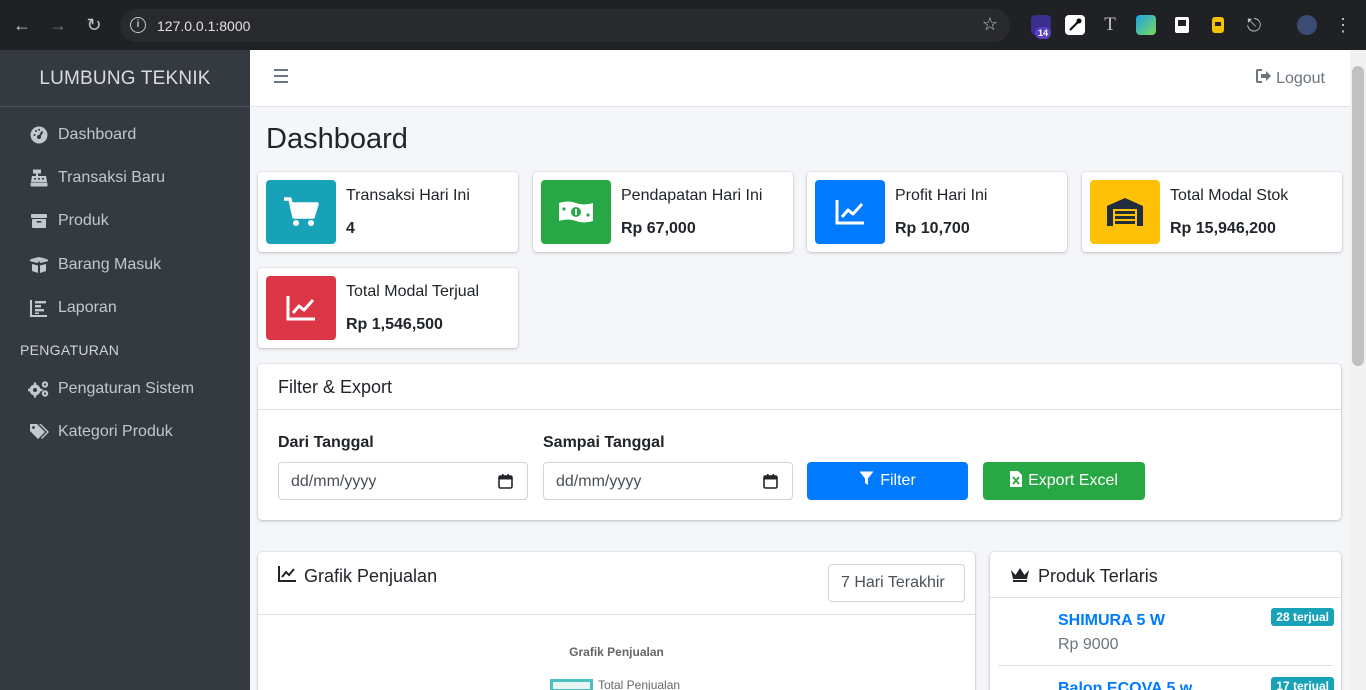  Describe the element at coordinates (1302, 617) in the screenshot. I see `sold-count-badge: 28 terjual` at that location.